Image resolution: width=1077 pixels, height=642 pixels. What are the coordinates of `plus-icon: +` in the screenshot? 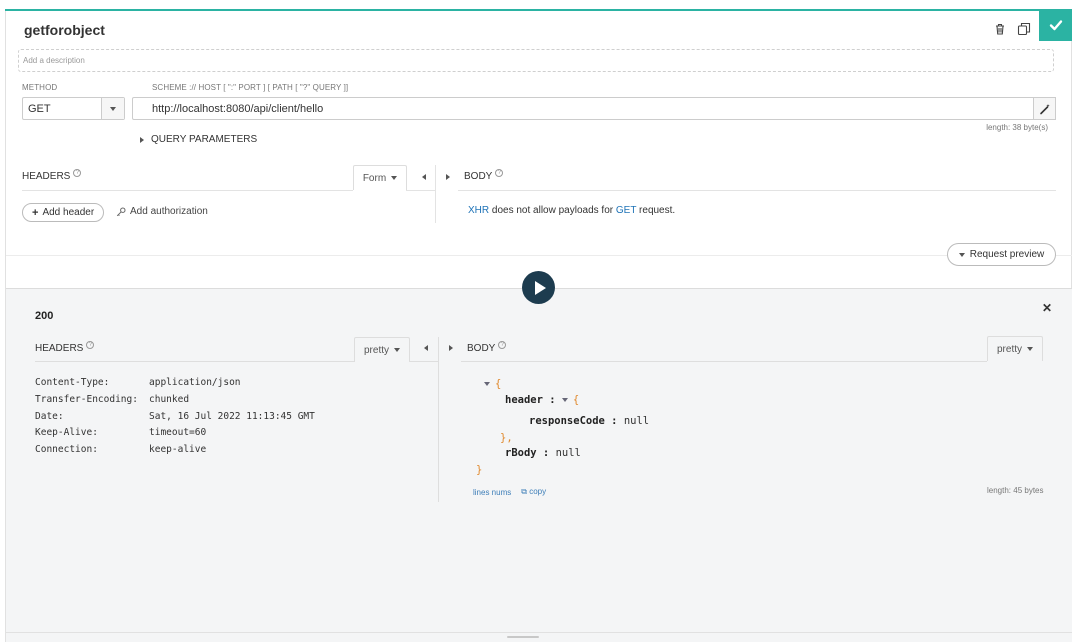 It's located at (35, 212).